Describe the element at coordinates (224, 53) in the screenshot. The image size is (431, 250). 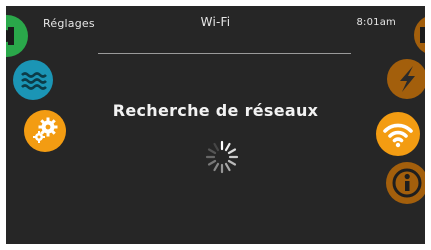
I see `header-divider` at that location.